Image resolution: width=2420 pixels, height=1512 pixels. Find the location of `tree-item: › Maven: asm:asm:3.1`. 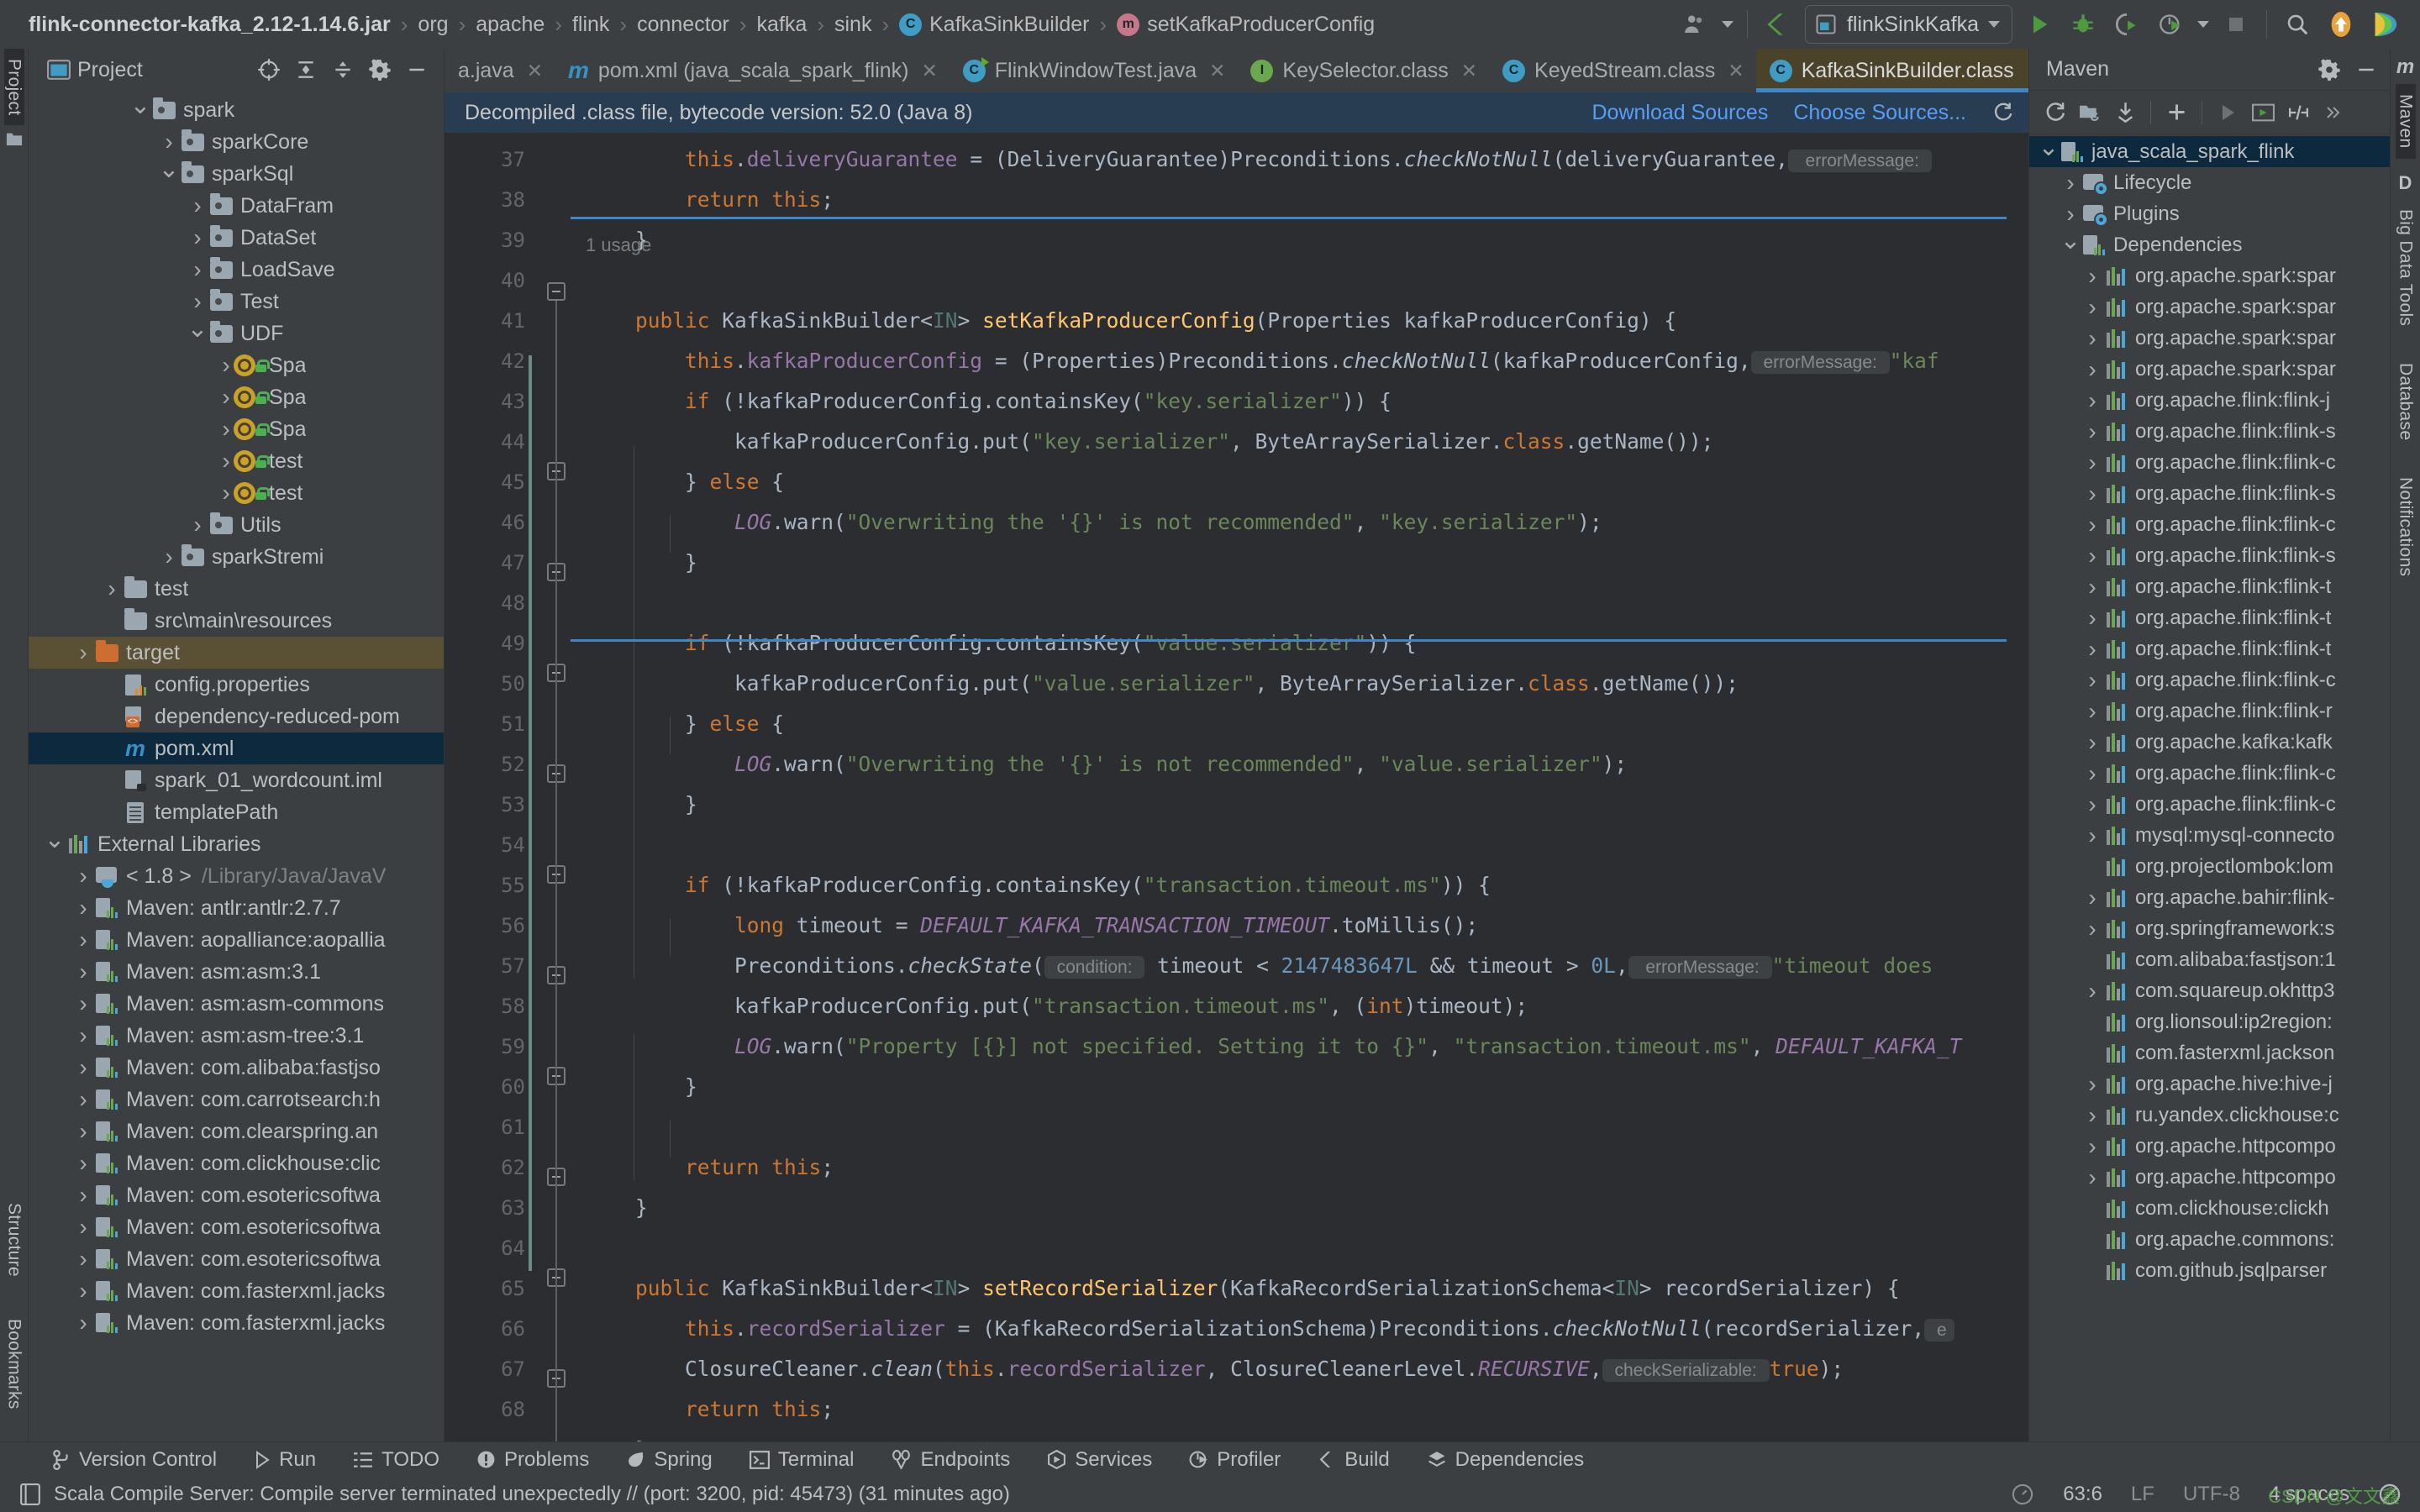

tree-item: › Maven: asm:asm:3.1 is located at coordinates (236, 972).